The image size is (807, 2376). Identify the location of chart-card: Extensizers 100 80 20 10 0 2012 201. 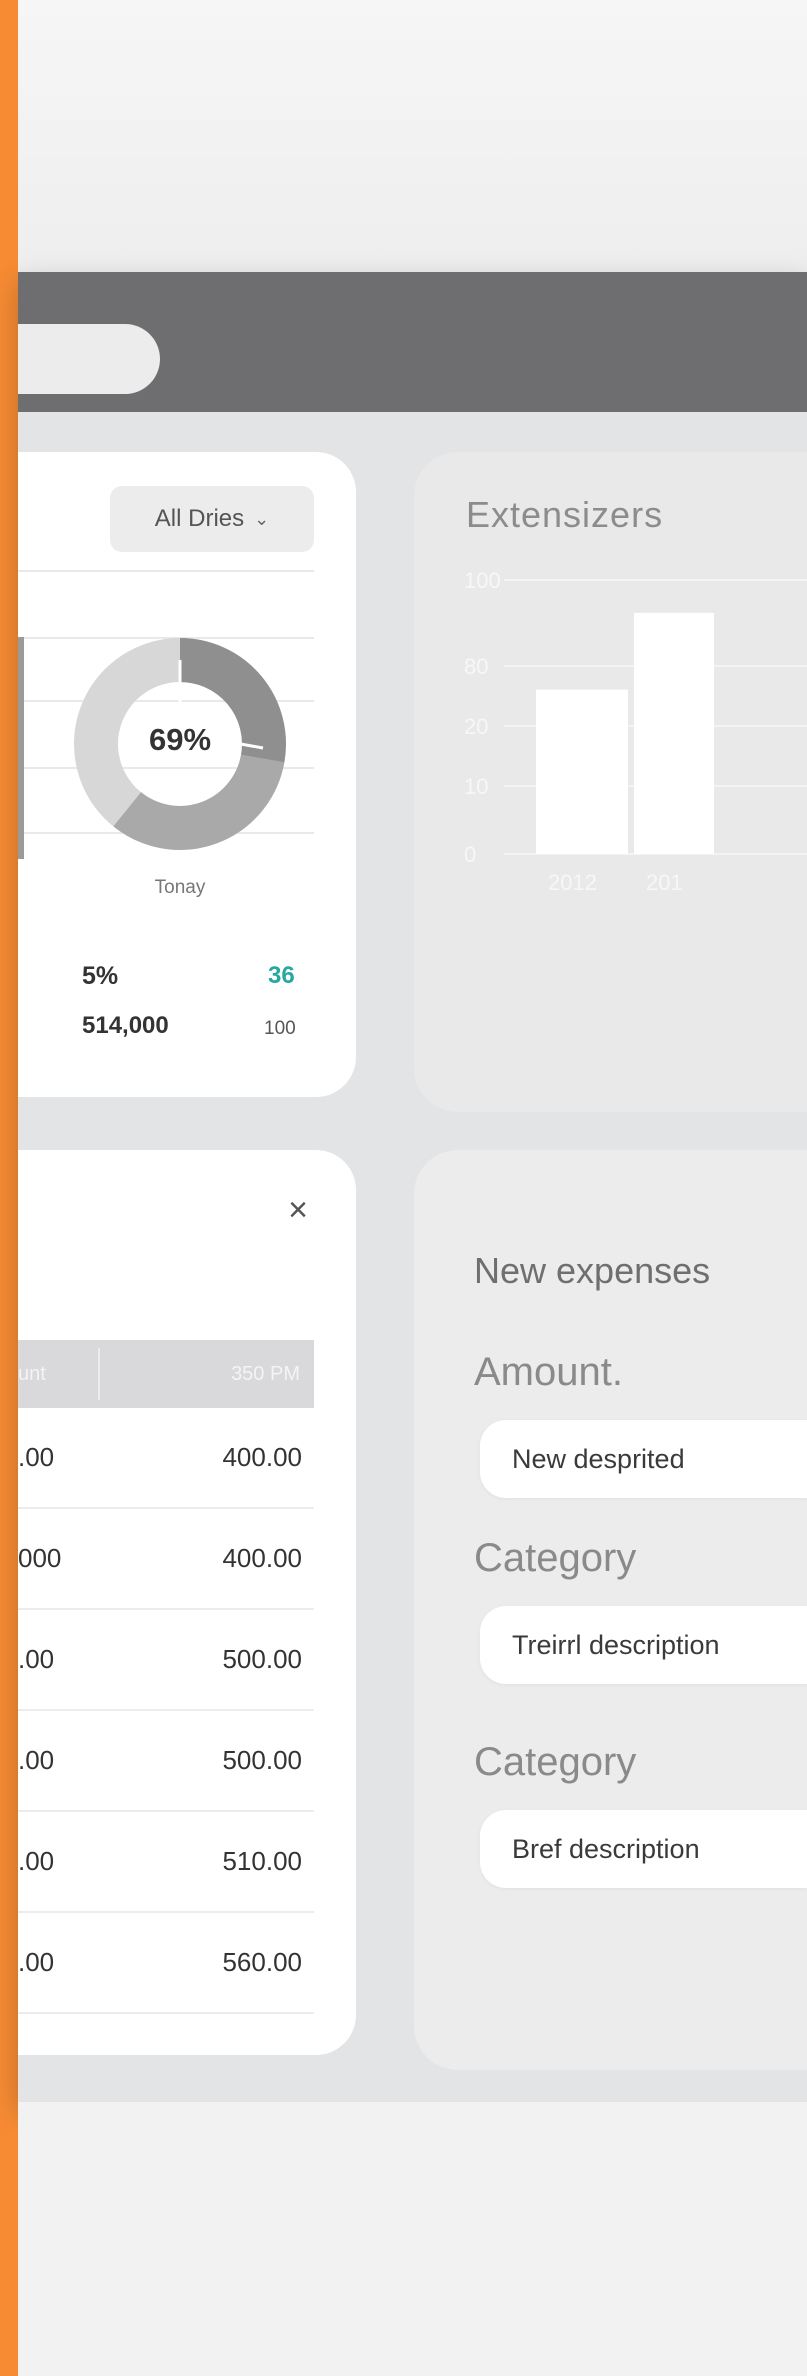
(610, 782).